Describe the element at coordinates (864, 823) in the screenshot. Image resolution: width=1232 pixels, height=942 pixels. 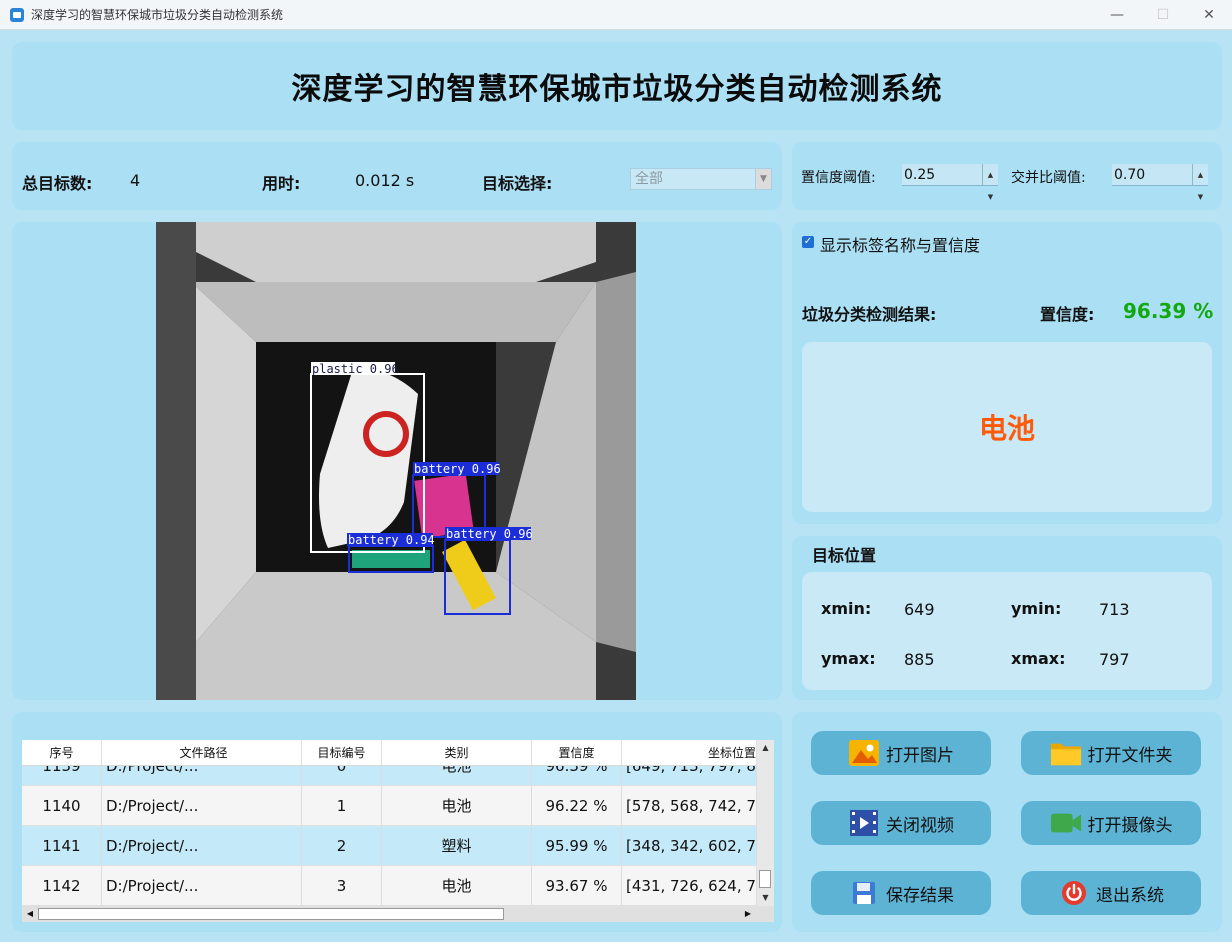
I see `video-film-icon` at that location.